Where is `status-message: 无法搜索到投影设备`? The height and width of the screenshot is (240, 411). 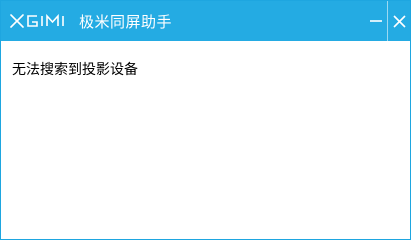
status-message: 无法搜索到投影设备 is located at coordinates (75, 70).